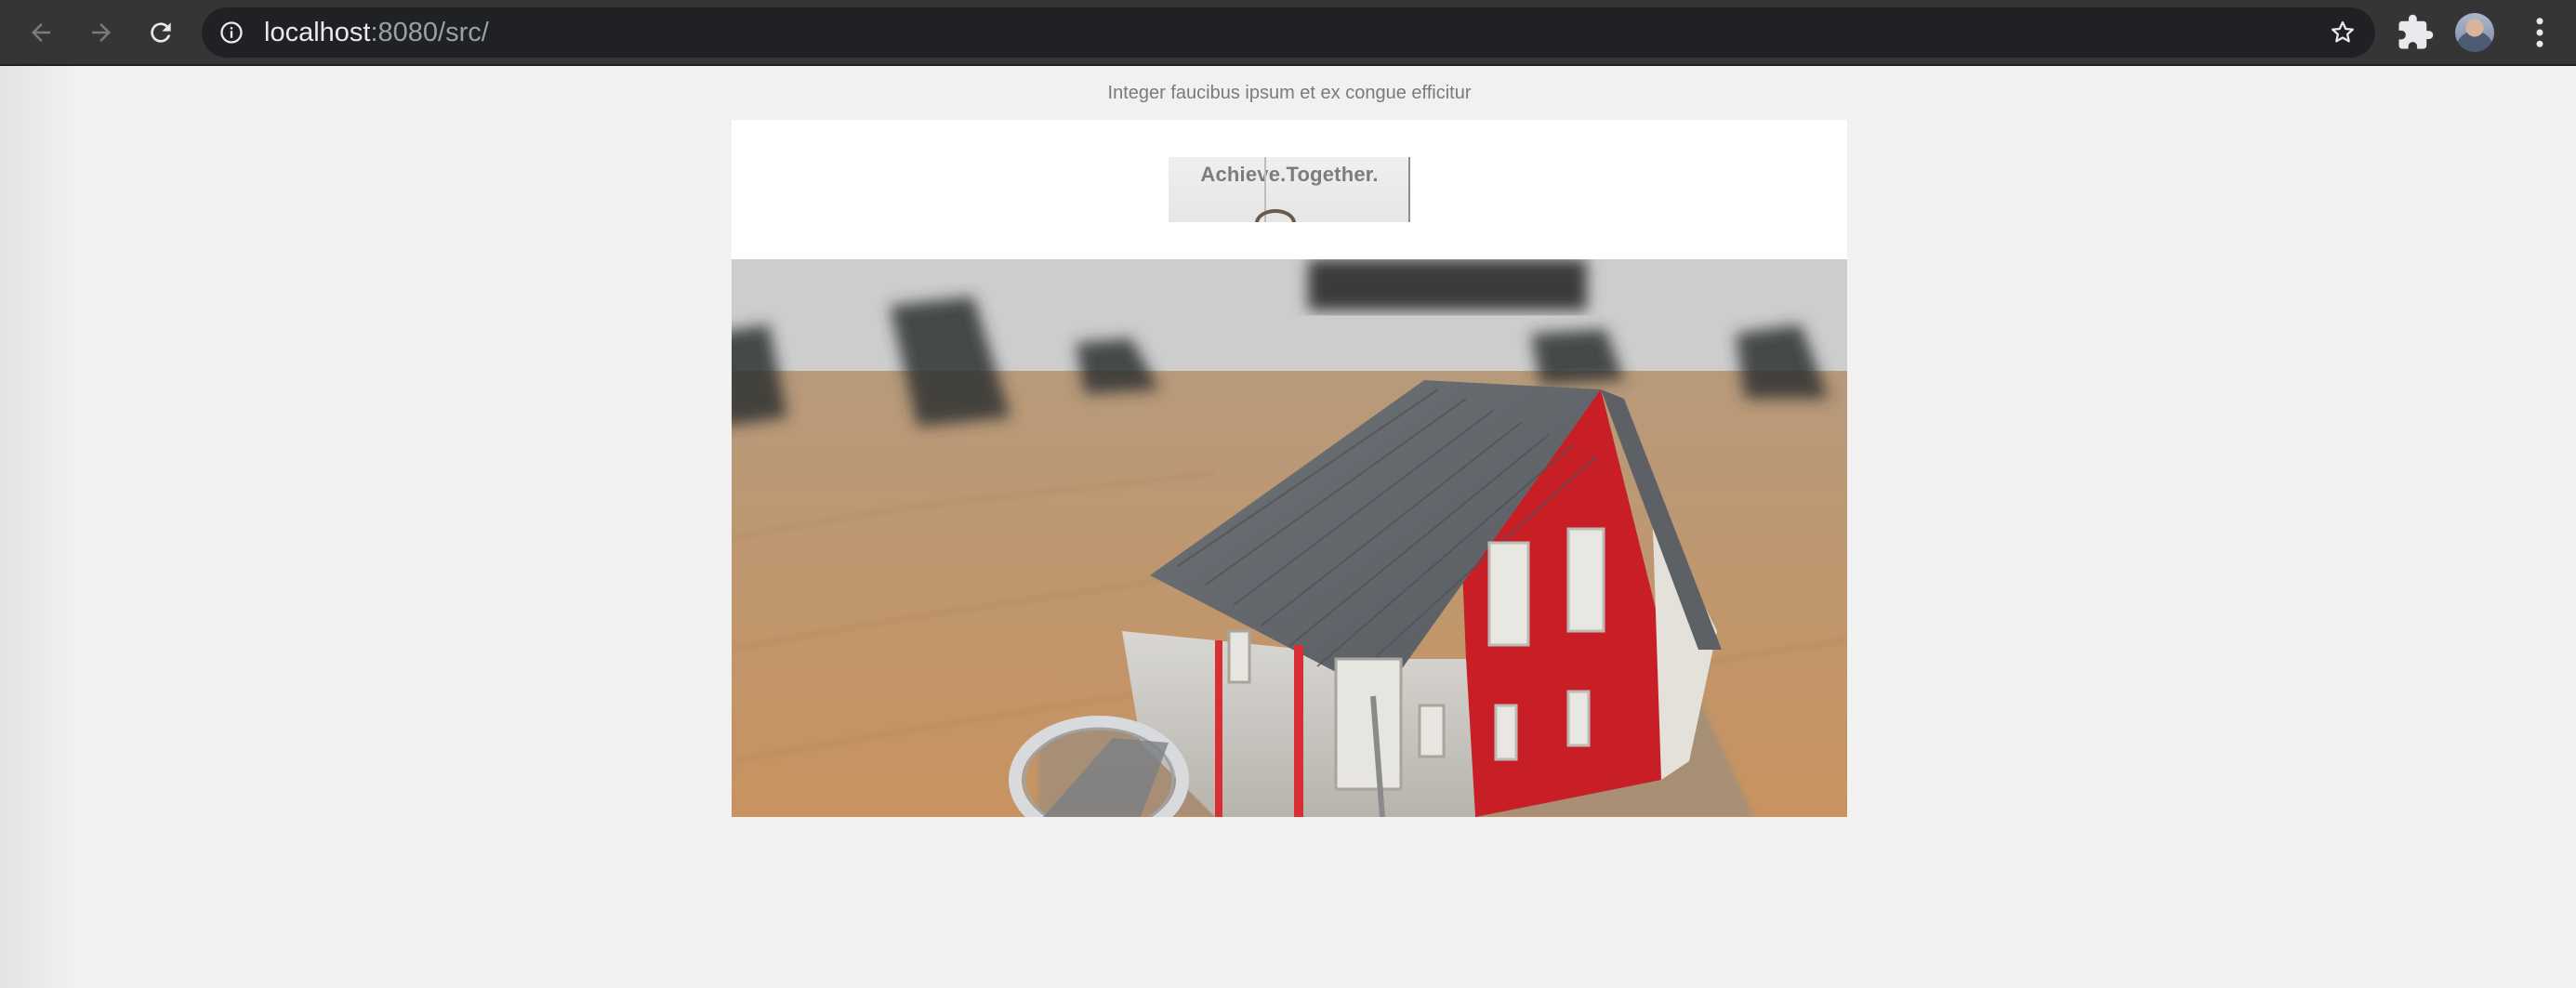  I want to click on forward-button, so click(101, 33).